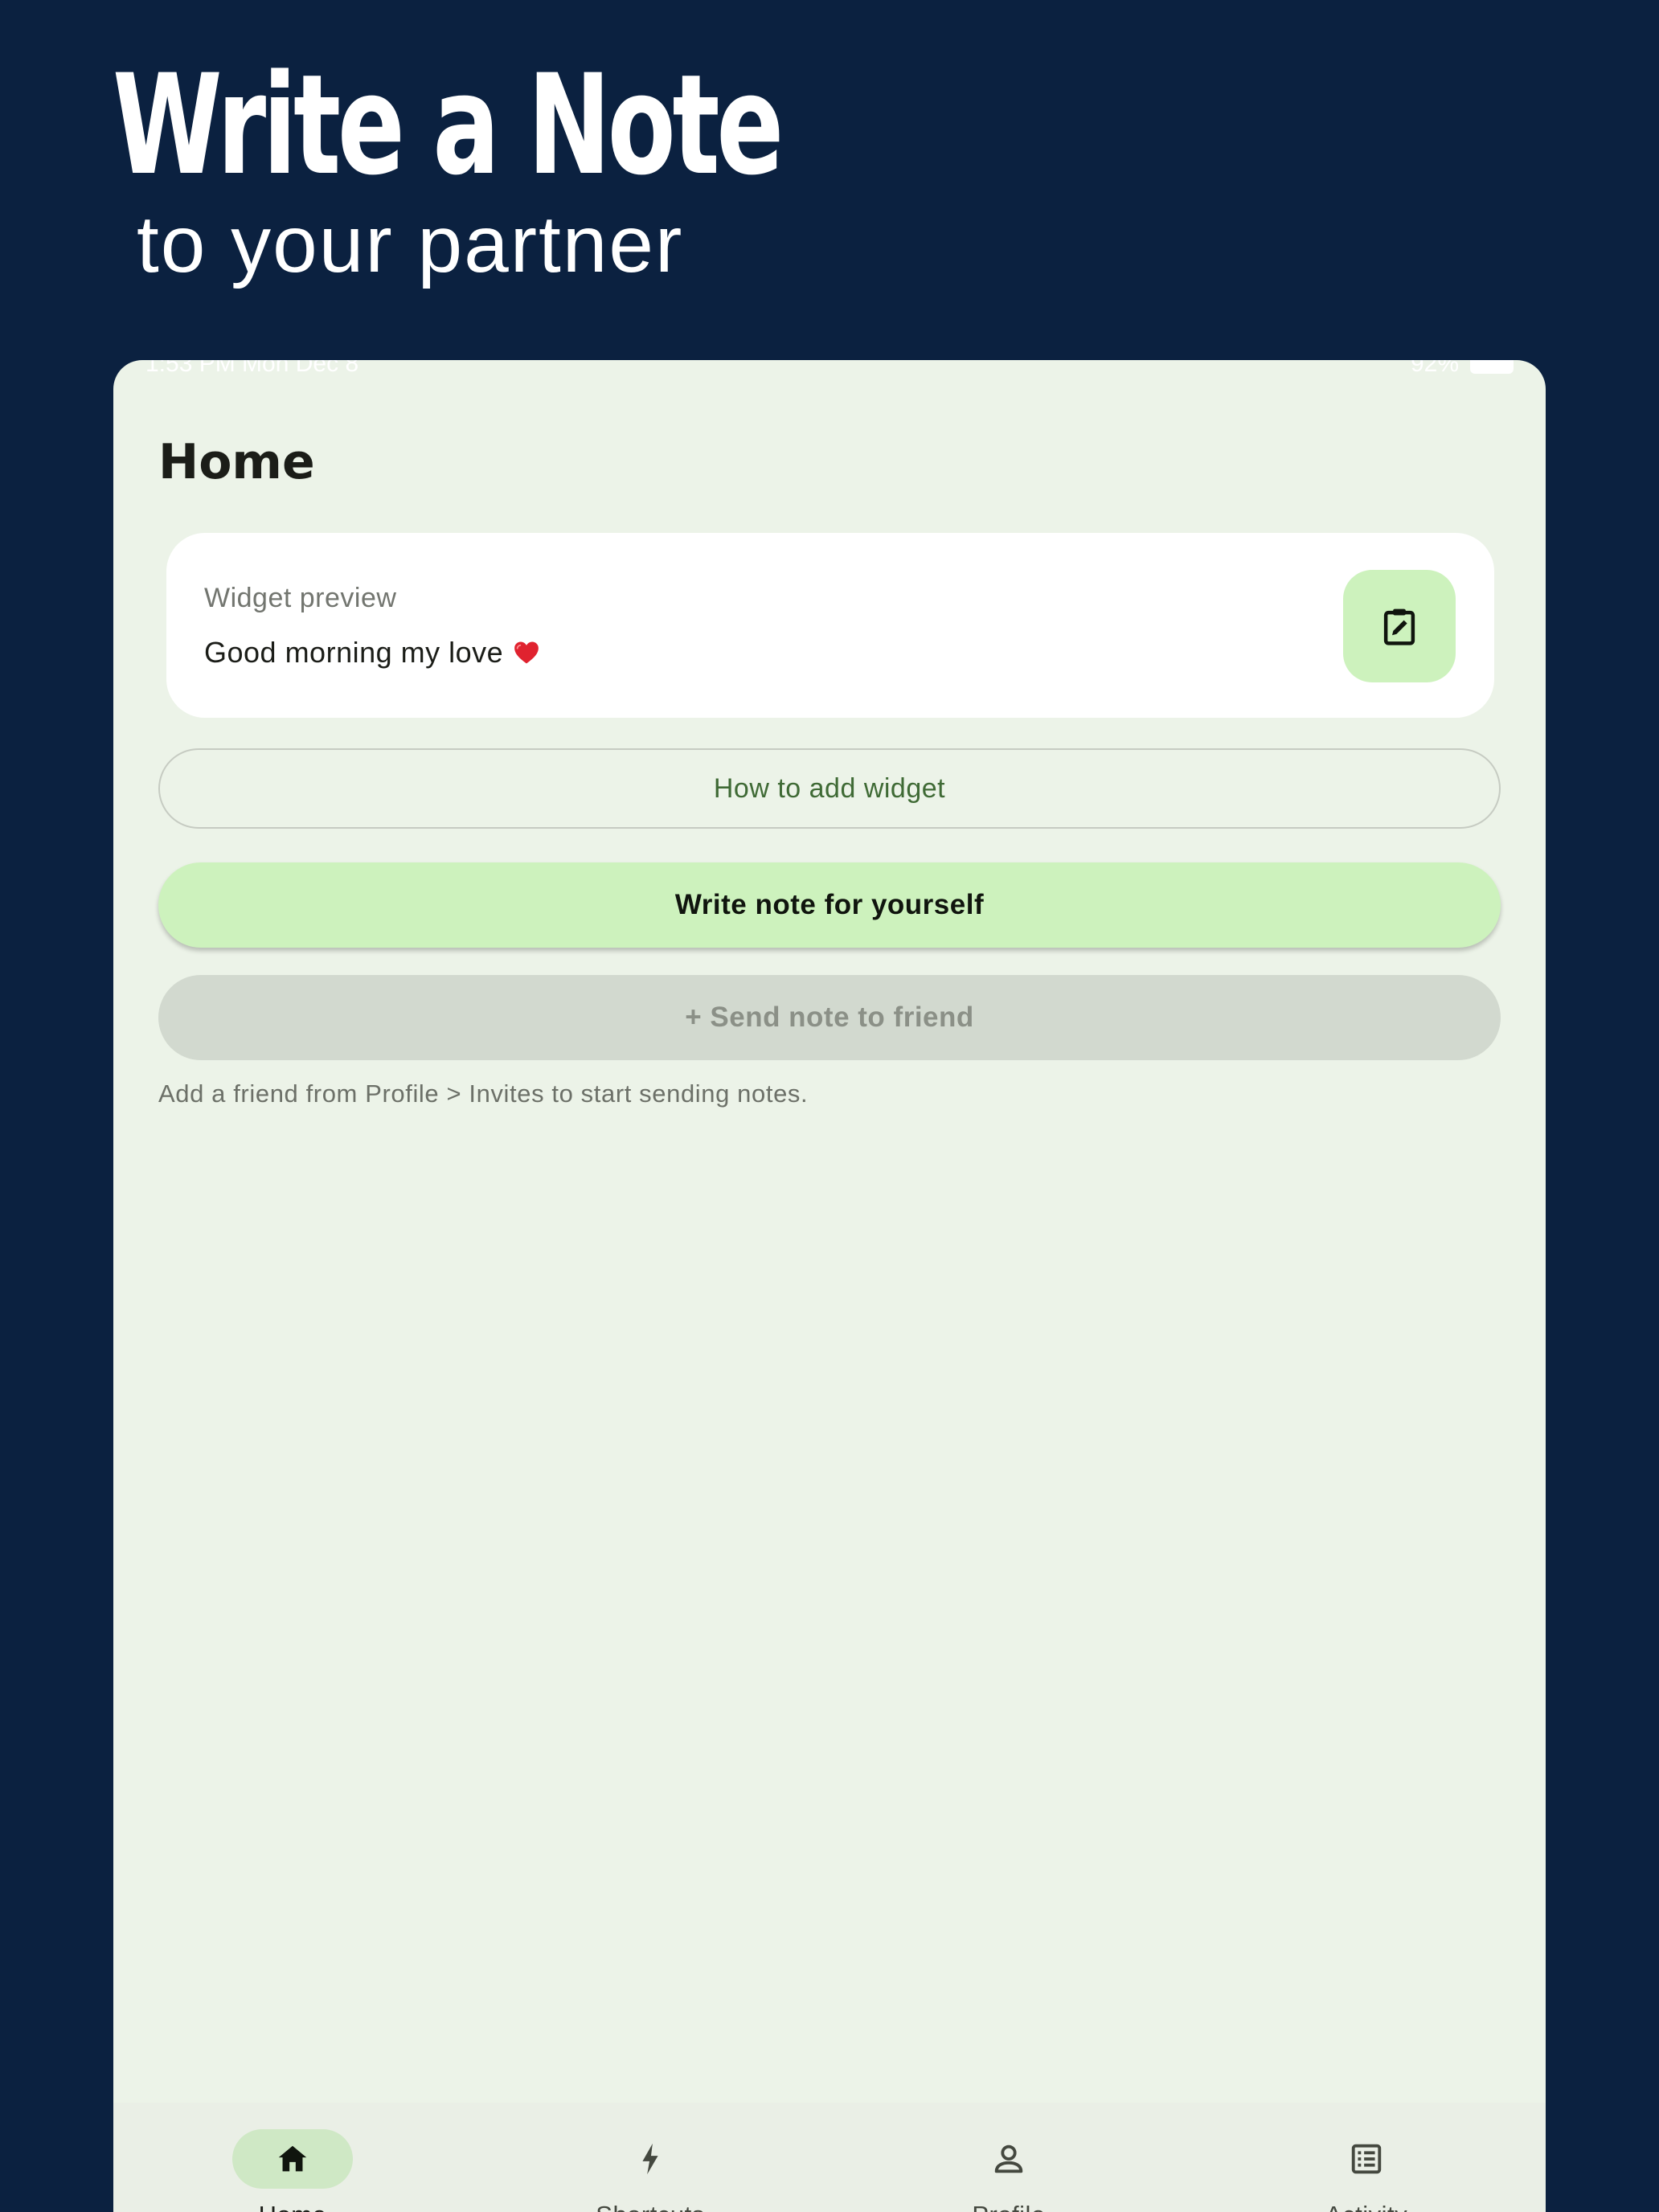 The width and height of the screenshot is (1659, 2212). What do you see at coordinates (1008, 2206) in the screenshot?
I see `nav-label-profile: Profile` at bounding box center [1008, 2206].